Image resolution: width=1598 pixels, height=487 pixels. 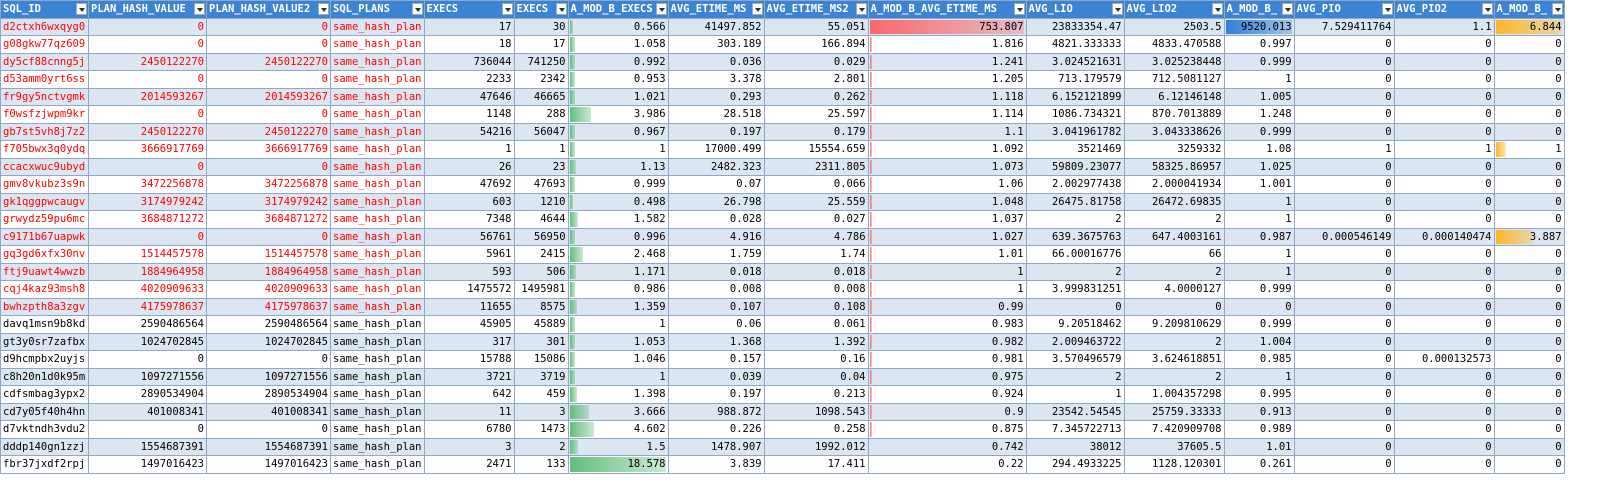 I want to click on table-cell: 45889, so click(x=541, y=324).